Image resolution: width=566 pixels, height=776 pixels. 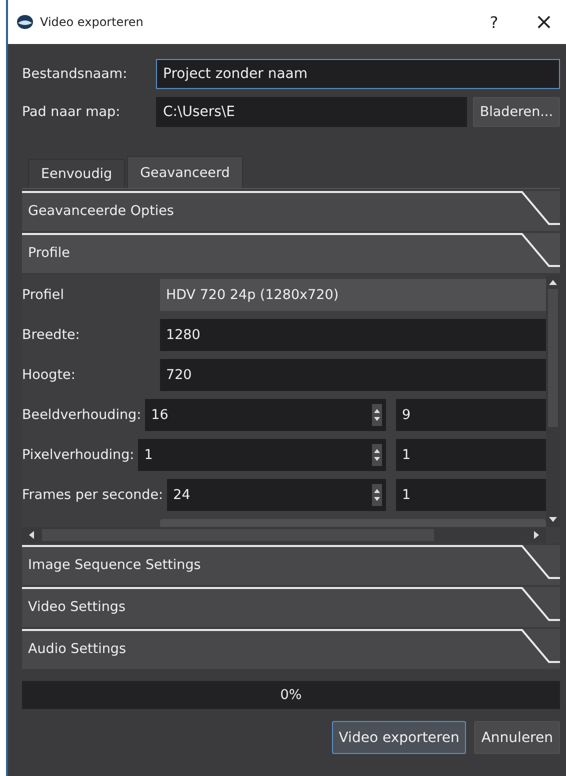 What do you see at coordinates (553, 520) in the screenshot?
I see `scroll-down-icon` at bounding box center [553, 520].